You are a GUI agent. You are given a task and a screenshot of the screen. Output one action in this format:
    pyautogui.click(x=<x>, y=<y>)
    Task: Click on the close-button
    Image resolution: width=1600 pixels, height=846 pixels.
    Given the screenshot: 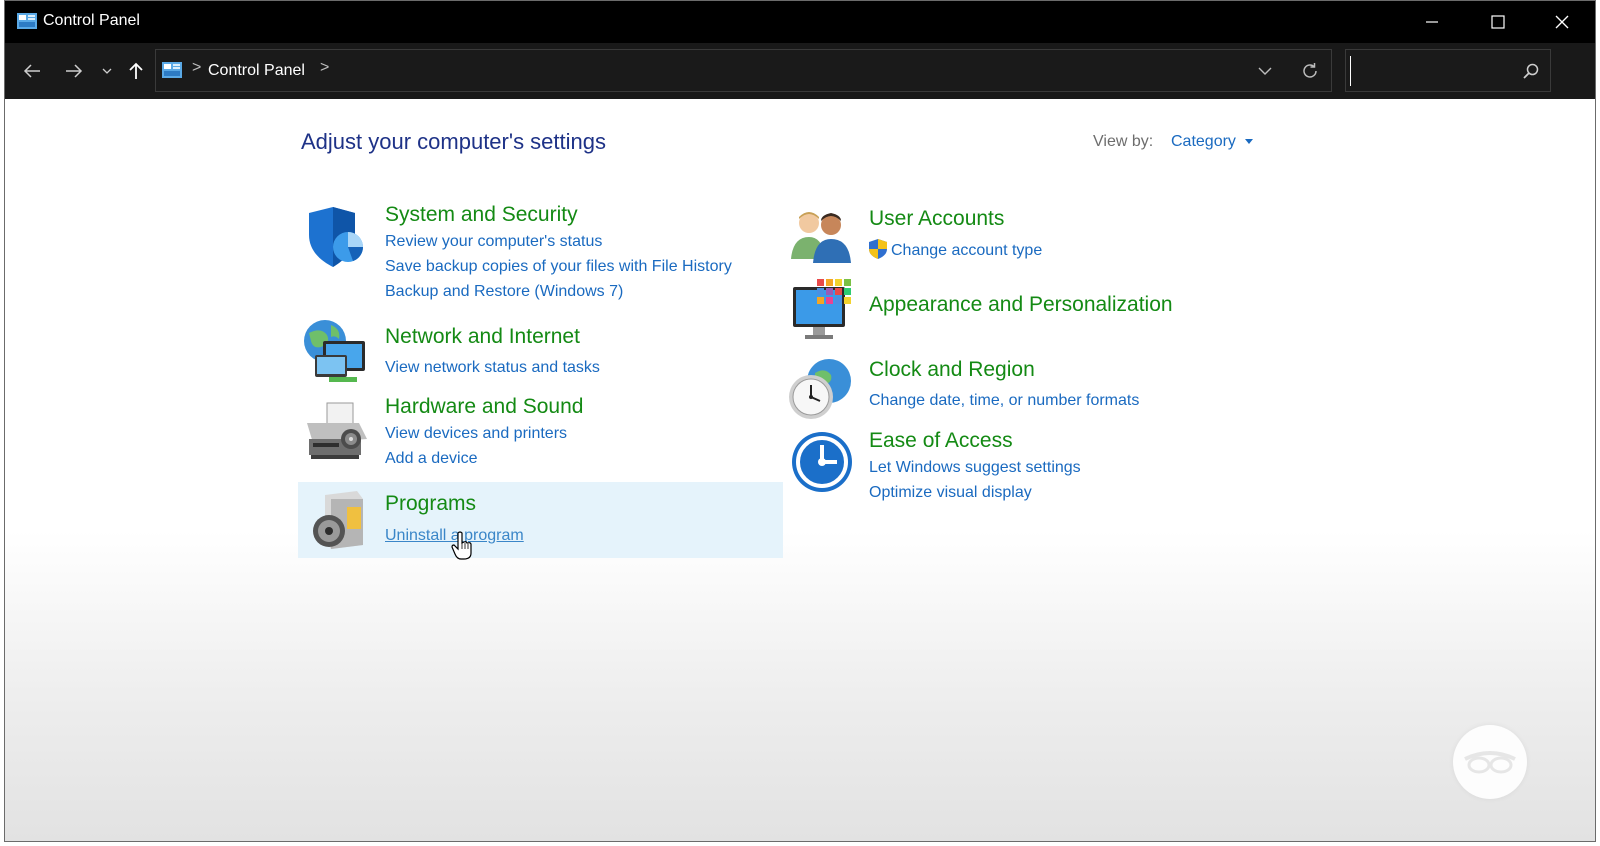 What is the action you would take?
    pyautogui.click(x=1562, y=22)
    